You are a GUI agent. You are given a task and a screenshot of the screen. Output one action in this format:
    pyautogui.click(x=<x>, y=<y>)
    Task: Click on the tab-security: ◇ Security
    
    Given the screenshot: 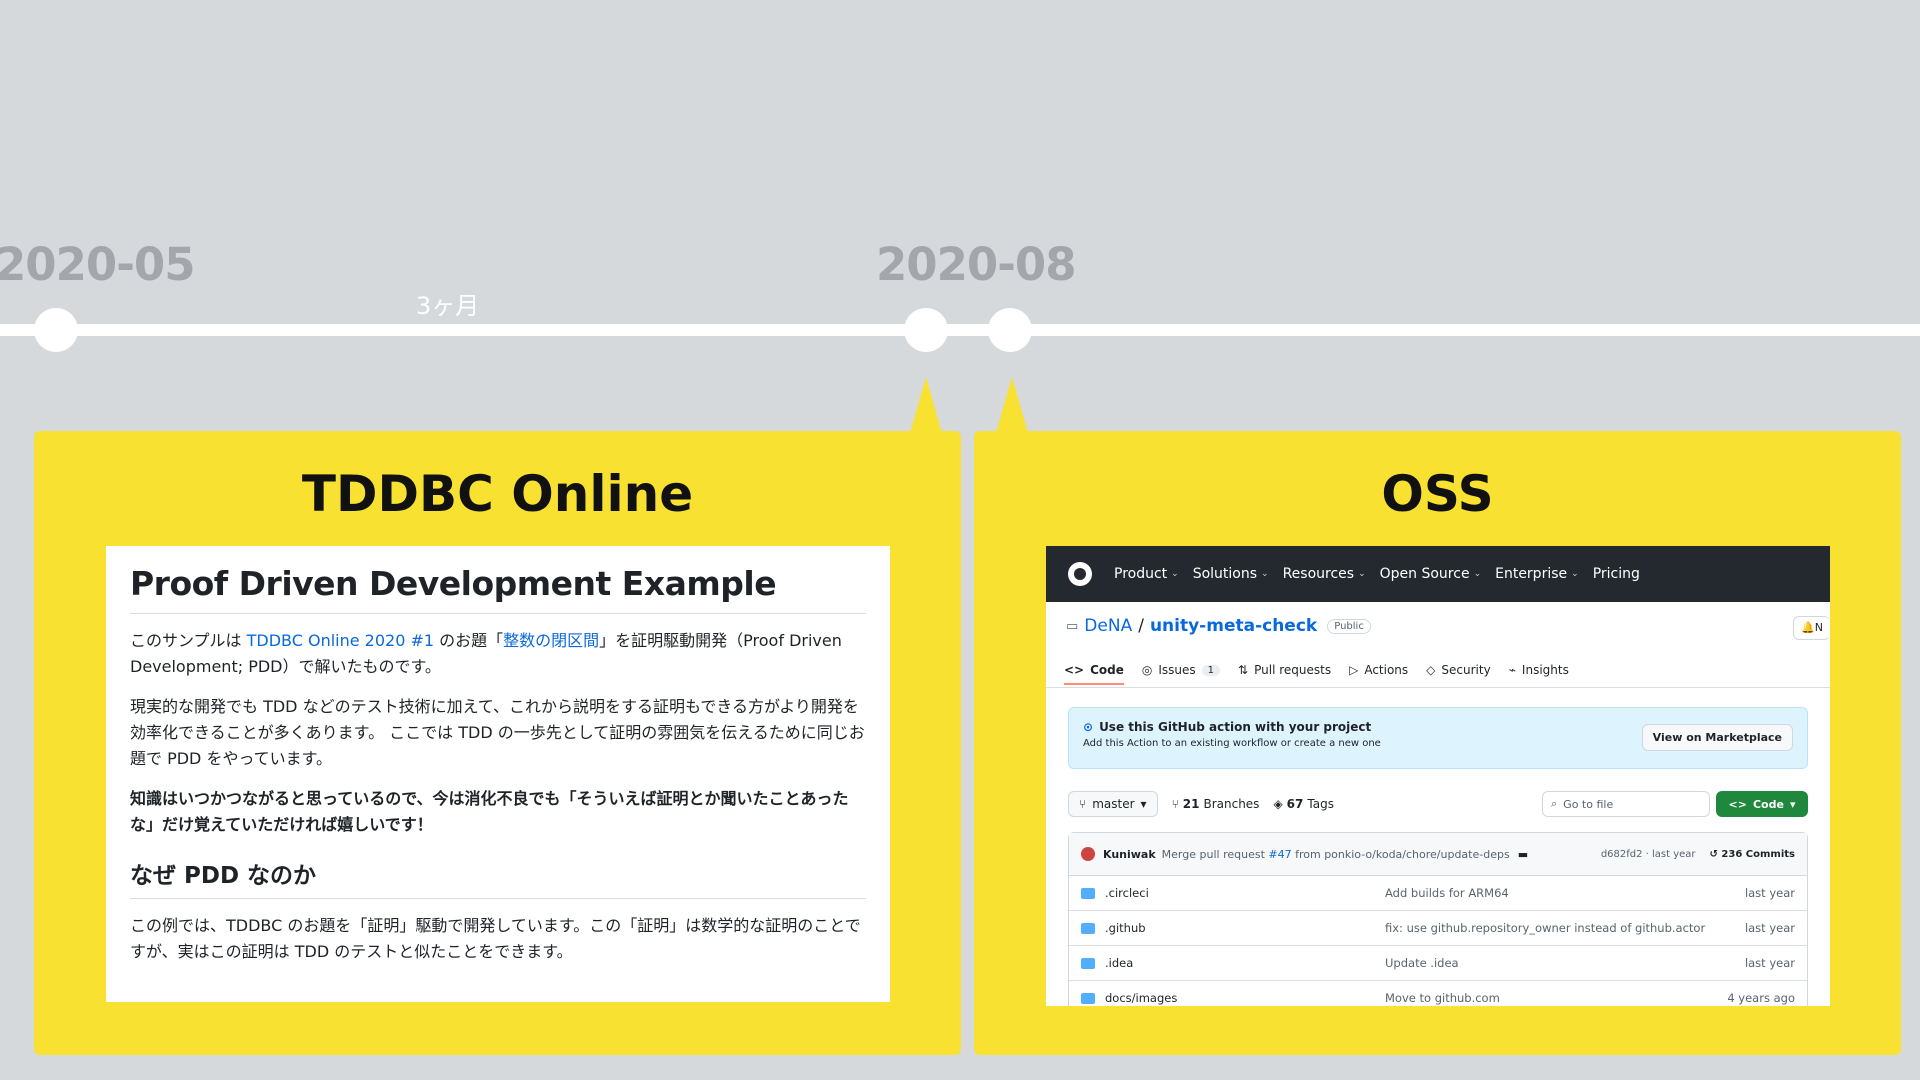 What is the action you would take?
    pyautogui.click(x=1458, y=670)
    